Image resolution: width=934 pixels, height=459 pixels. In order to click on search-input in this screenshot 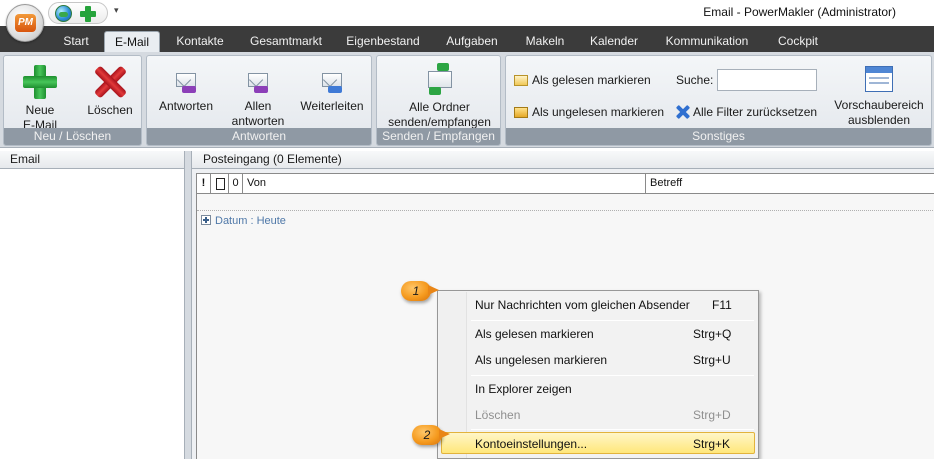, I will do `click(767, 80)`.